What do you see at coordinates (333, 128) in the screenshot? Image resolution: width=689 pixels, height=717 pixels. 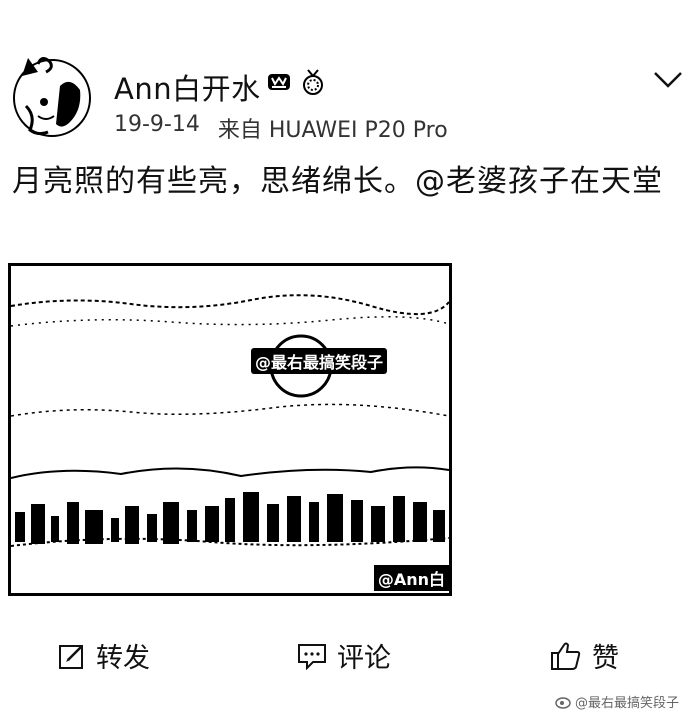 I see `post-source: 来自 HUAWEI P20 Pro` at bounding box center [333, 128].